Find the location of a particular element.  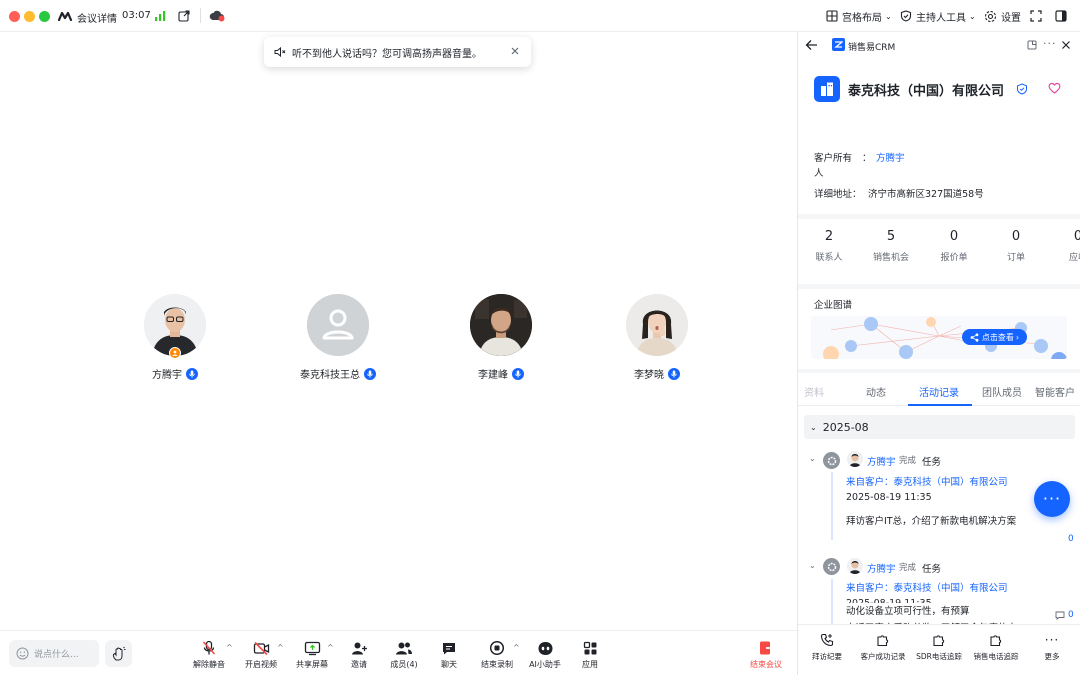

signal-strength-icon is located at coordinates (161, 16).